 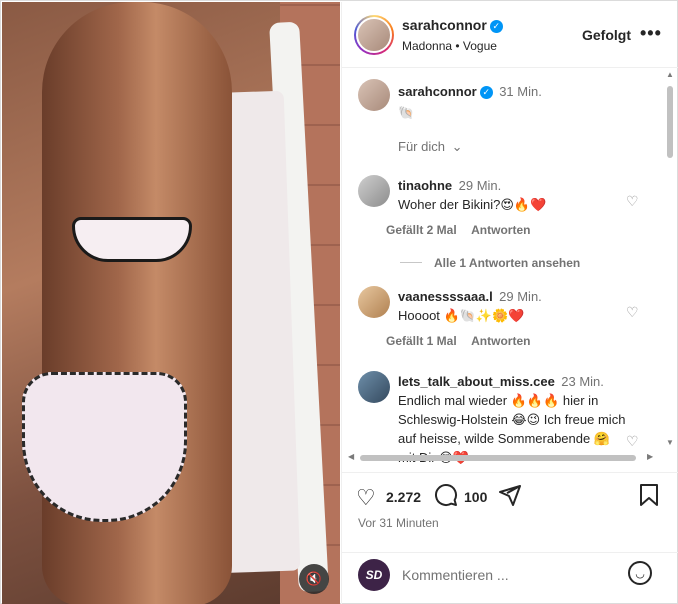 I want to click on mute-icon: 🔇, so click(x=314, y=579).